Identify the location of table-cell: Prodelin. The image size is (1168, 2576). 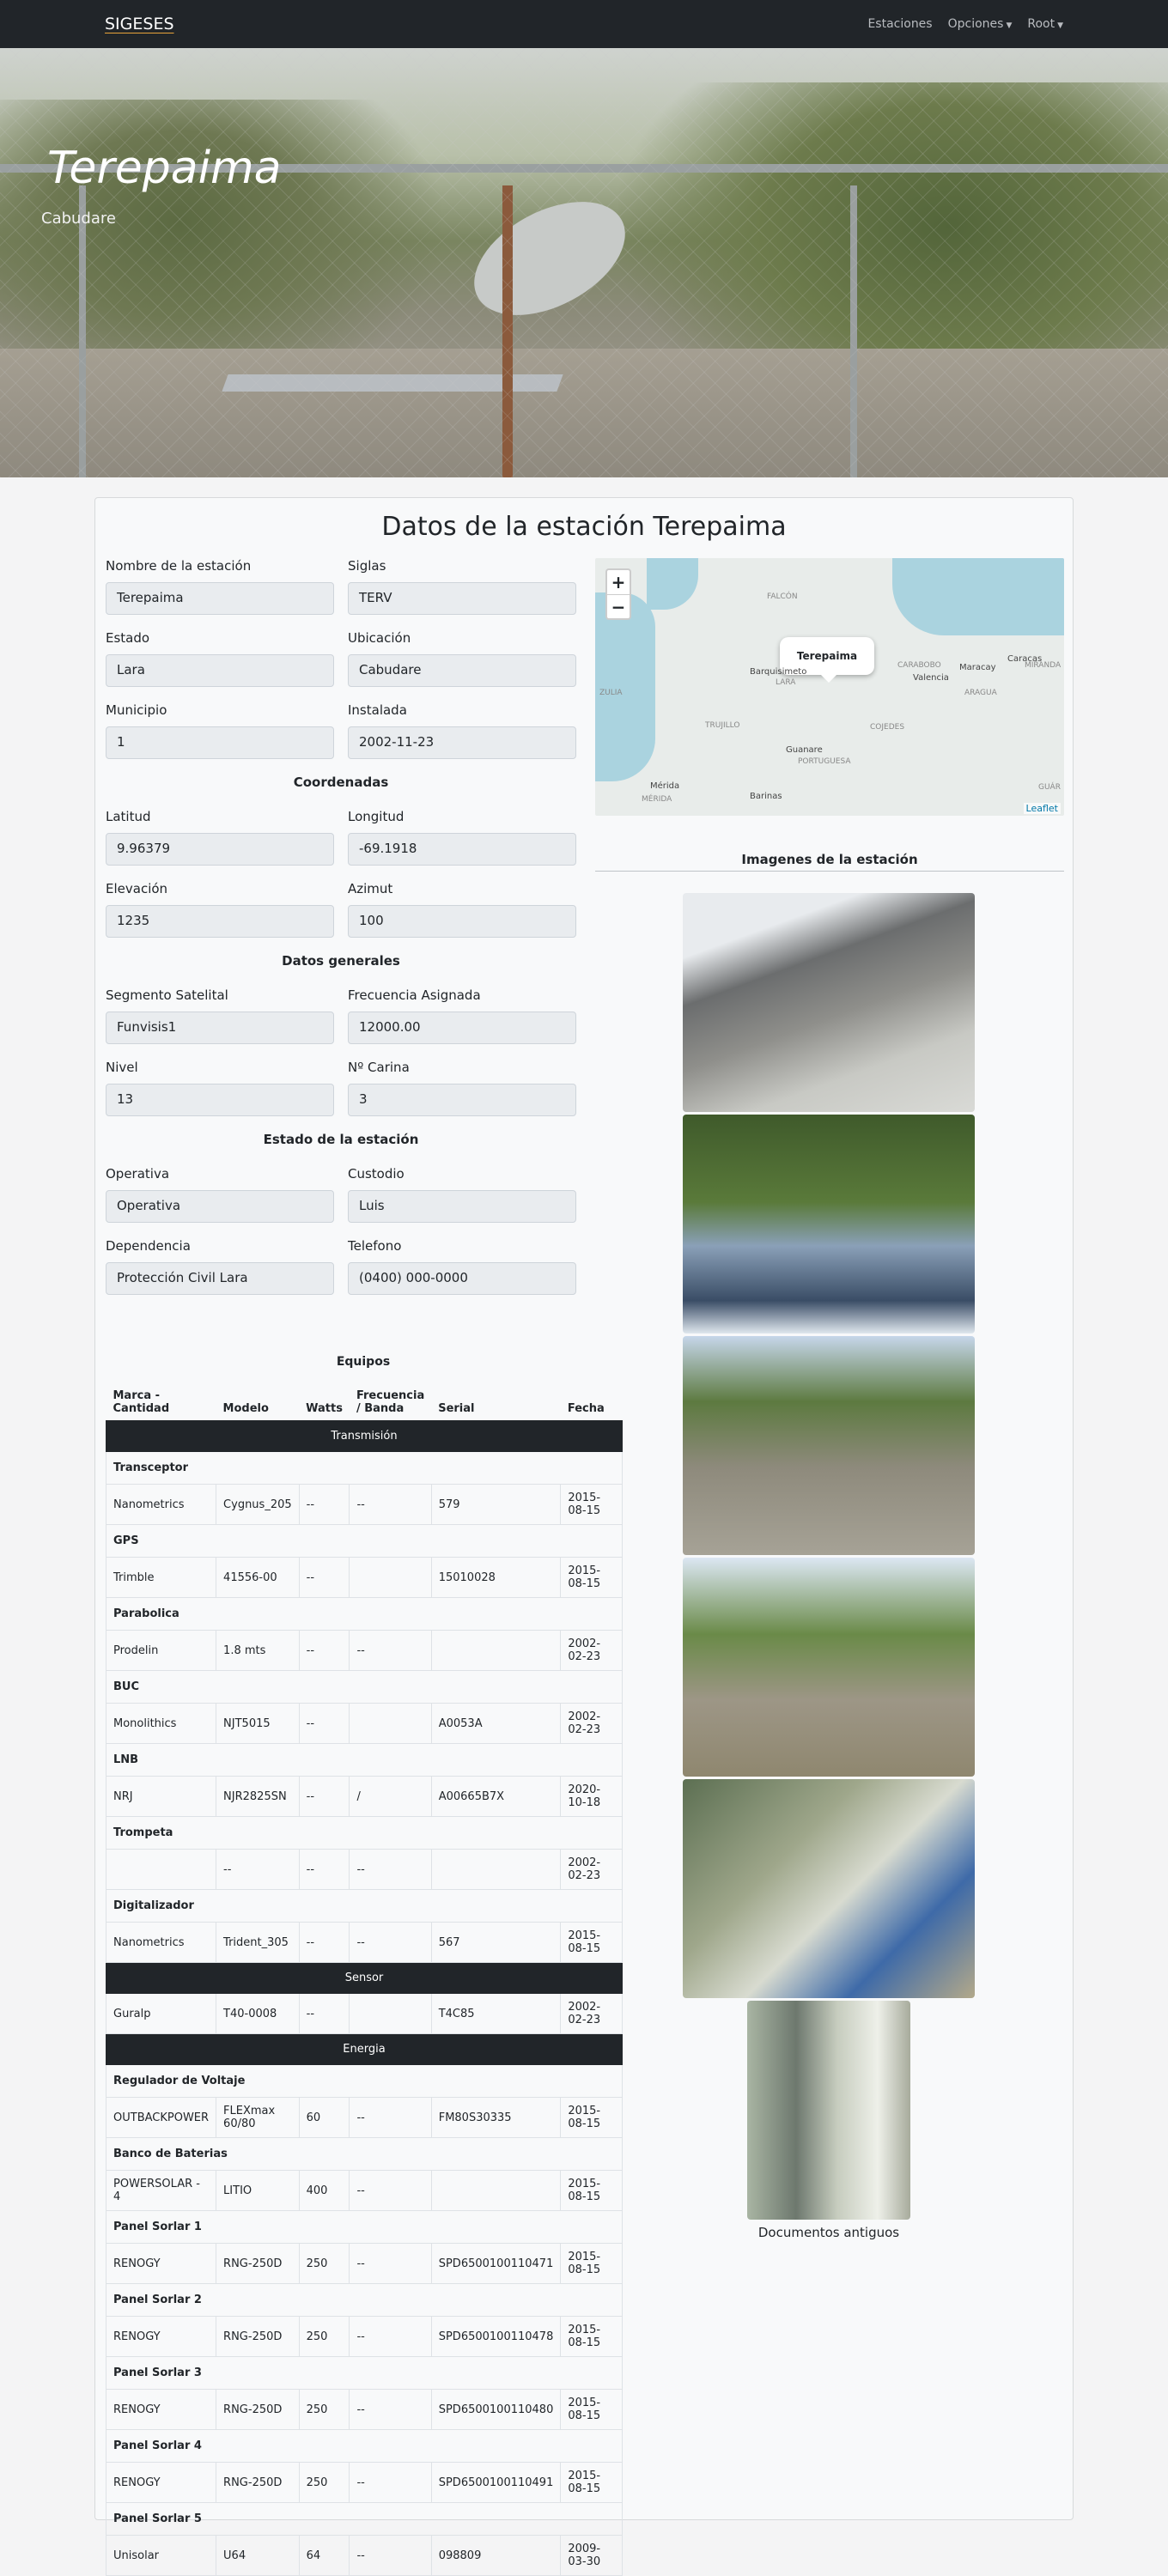
(161, 1650).